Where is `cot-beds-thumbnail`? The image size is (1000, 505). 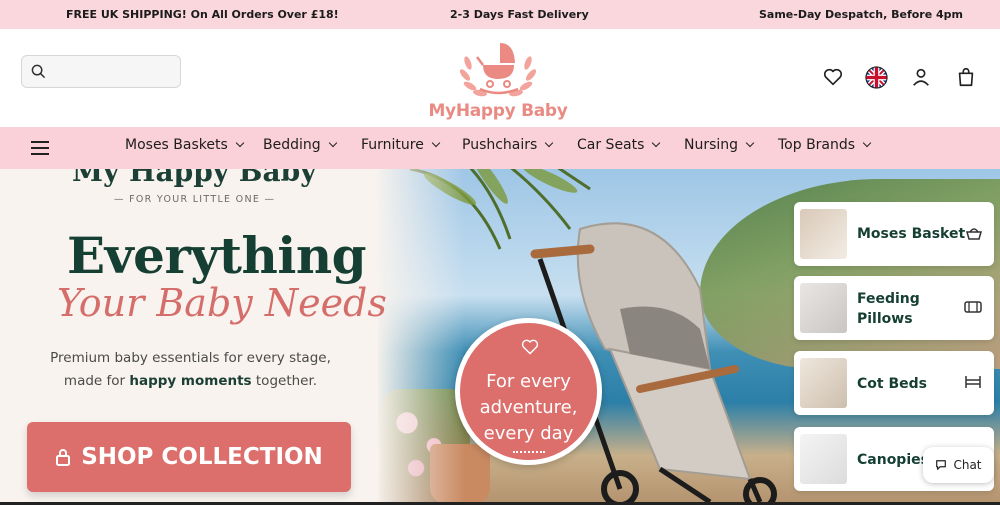 cot-beds-thumbnail is located at coordinates (823, 383).